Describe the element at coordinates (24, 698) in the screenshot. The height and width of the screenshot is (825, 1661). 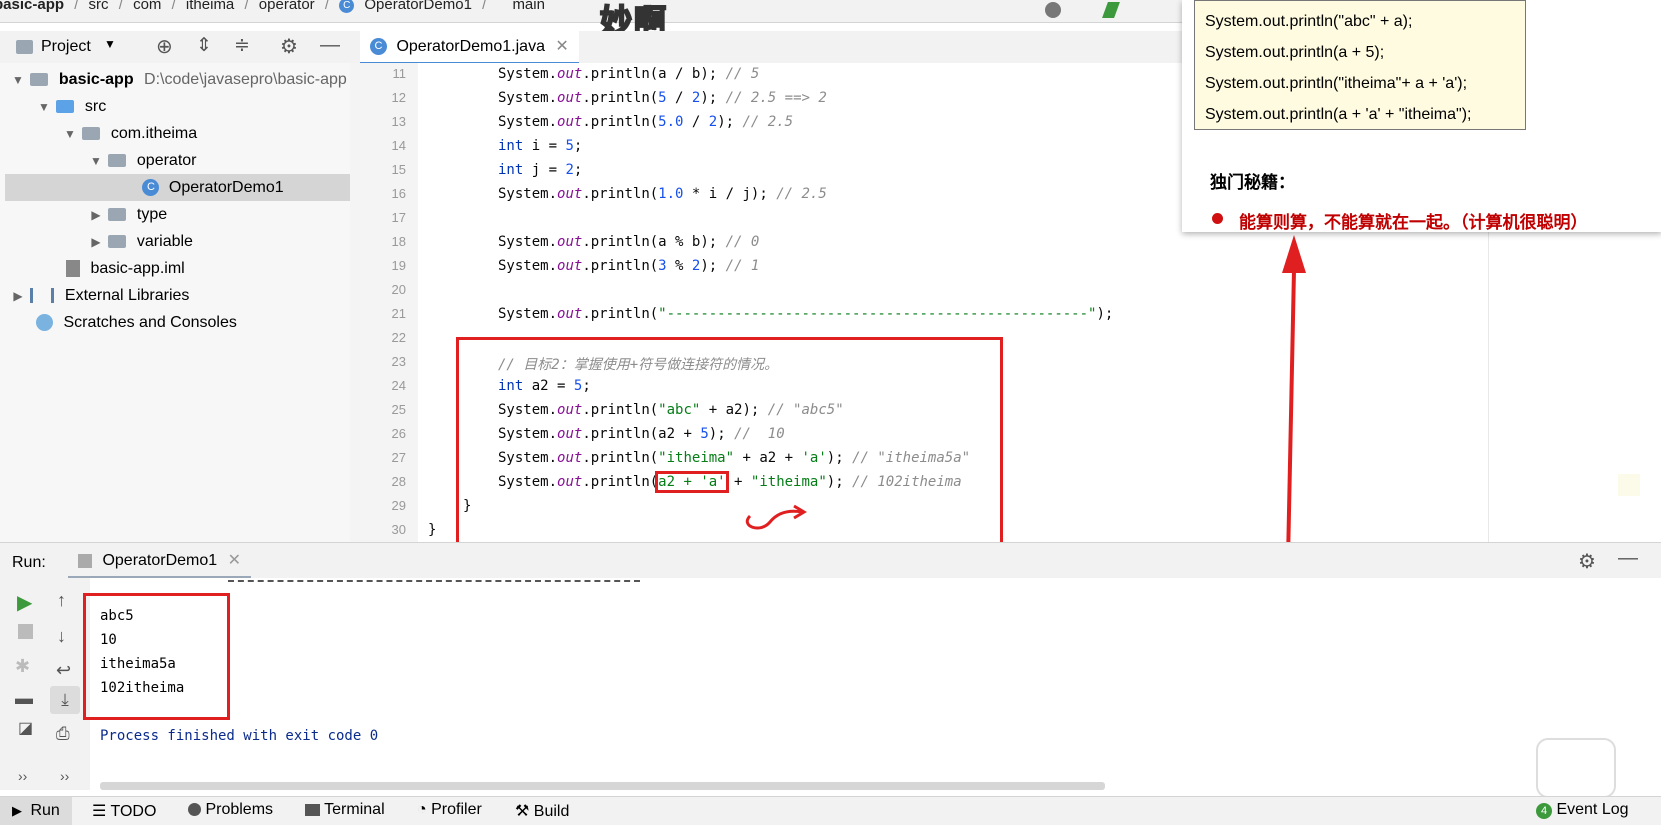
I see `layout-icon: ▬` at that location.